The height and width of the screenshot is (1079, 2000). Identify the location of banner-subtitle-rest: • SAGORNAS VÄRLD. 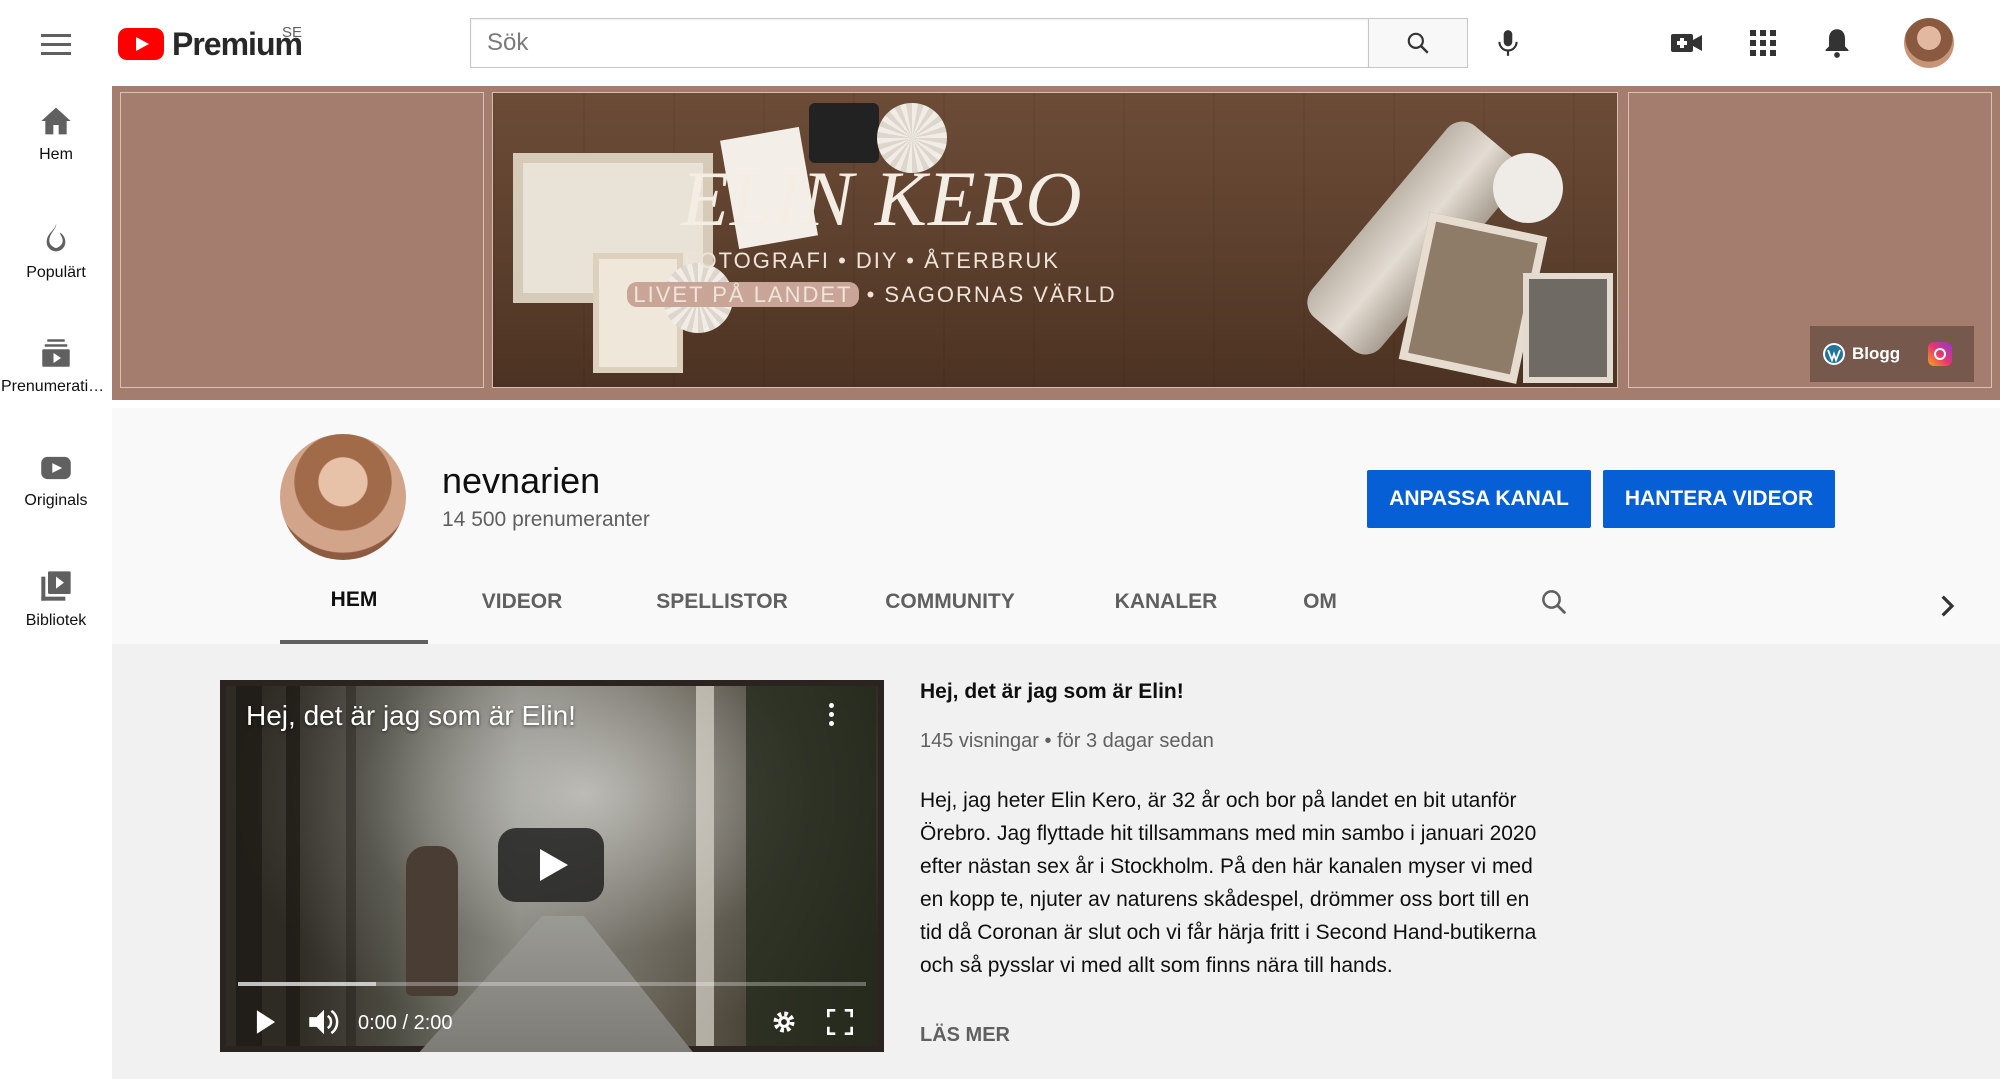
(987, 294).